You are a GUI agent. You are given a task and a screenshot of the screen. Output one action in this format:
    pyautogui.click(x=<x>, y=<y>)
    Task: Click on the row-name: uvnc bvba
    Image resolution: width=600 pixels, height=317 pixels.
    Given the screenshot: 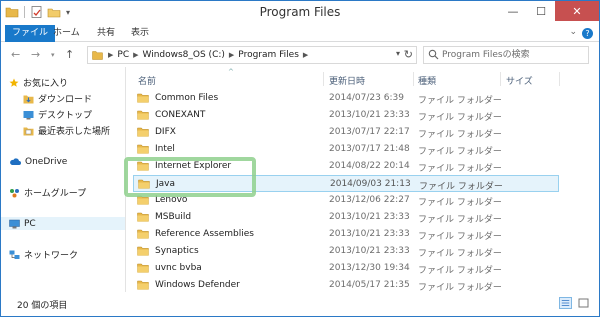 What is the action you would take?
    pyautogui.click(x=178, y=268)
    